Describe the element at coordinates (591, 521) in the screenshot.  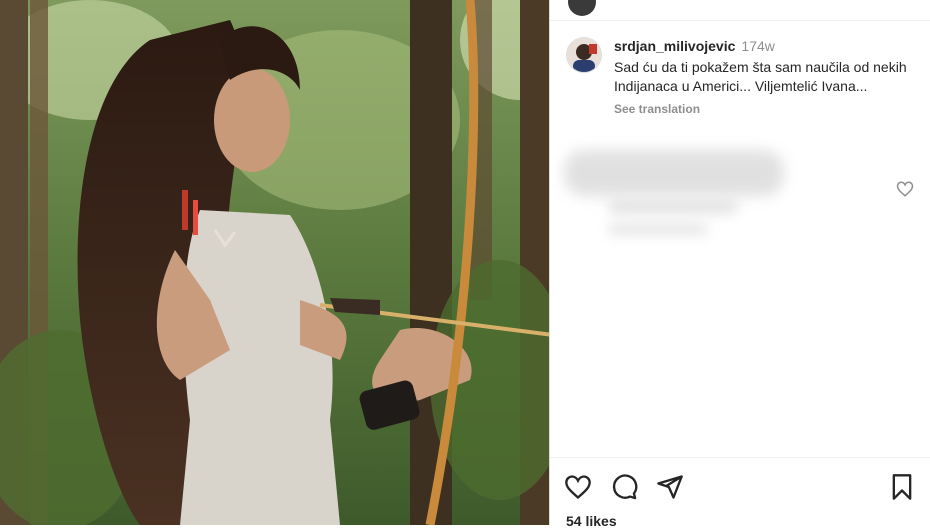
I see `likes-count: 54 likes` at that location.